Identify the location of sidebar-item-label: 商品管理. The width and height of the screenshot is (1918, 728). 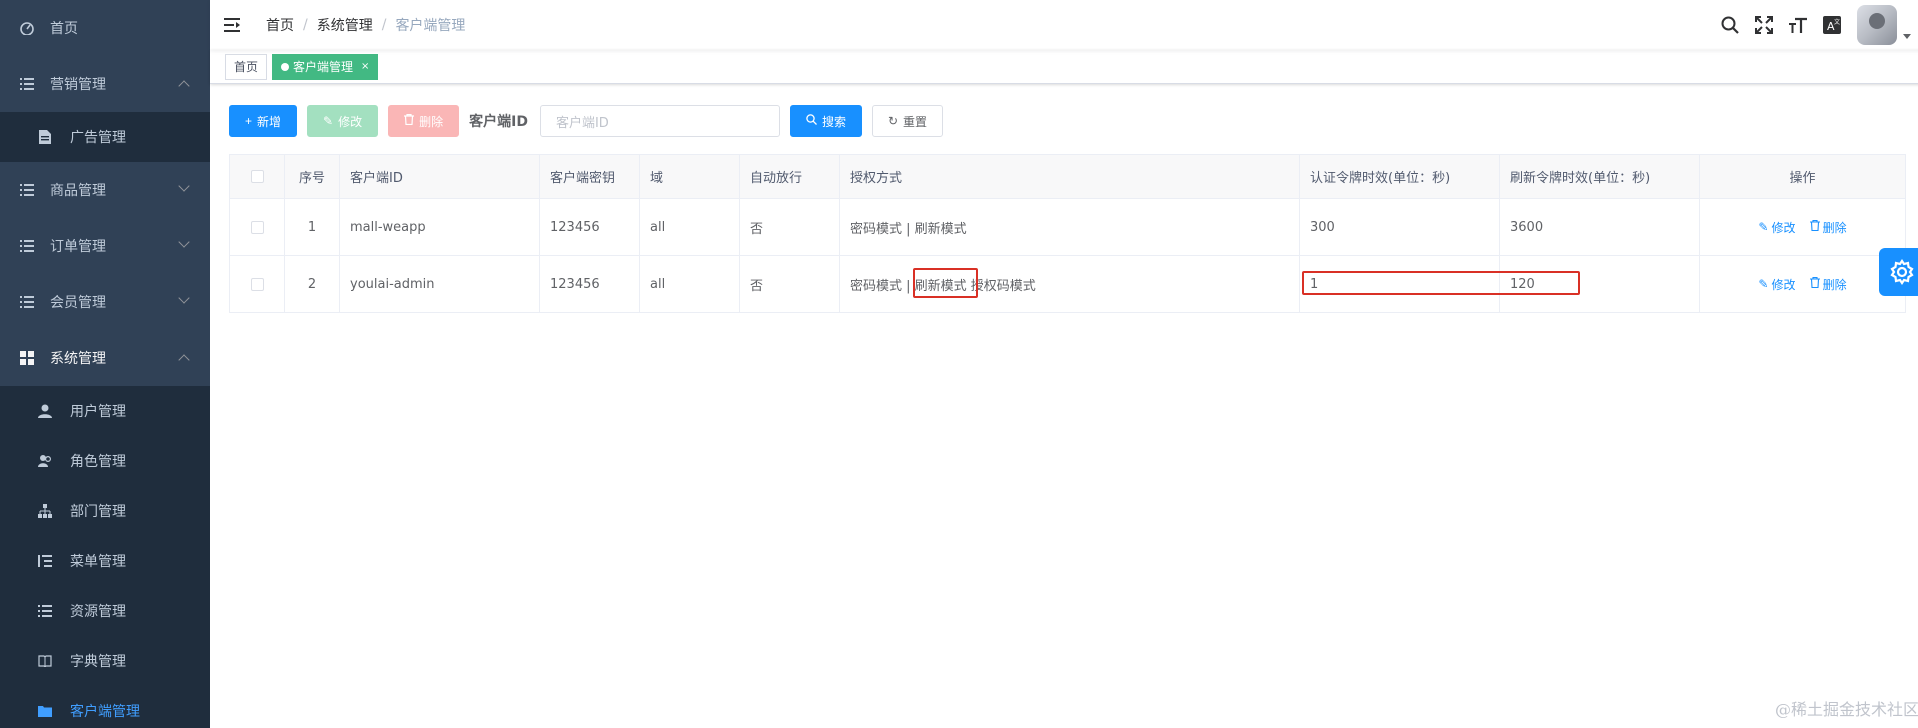
(78, 191).